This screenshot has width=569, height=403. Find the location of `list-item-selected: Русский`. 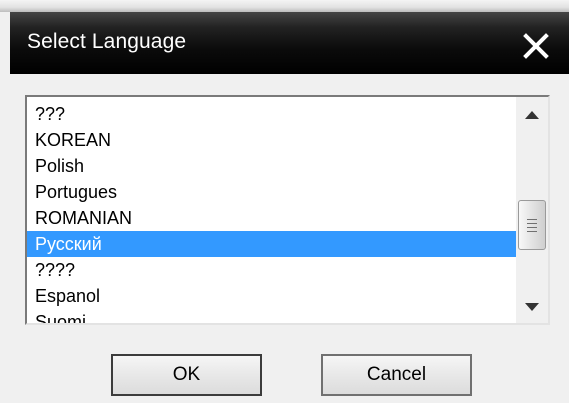

list-item-selected: Русский is located at coordinates (271, 244).